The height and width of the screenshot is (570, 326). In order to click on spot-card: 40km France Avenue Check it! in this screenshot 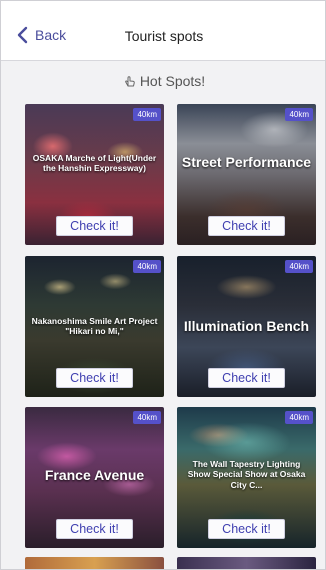, I will do `click(94, 477)`.